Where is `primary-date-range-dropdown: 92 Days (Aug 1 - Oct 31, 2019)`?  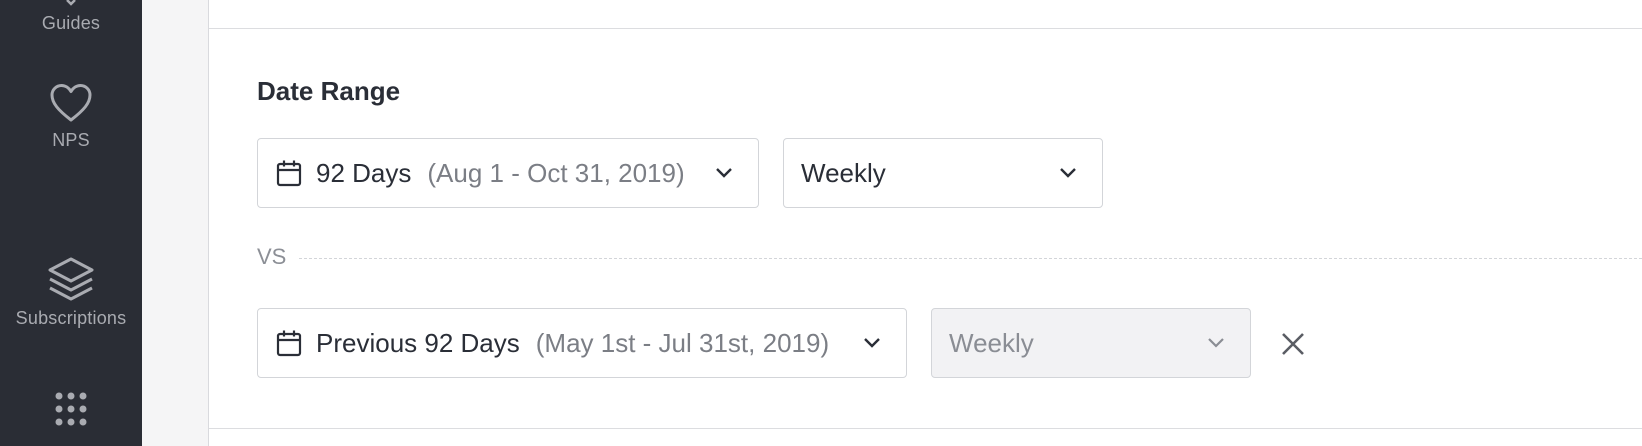 primary-date-range-dropdown: 92 Days (Aug 1 - Oct 31, 2019) is located at coordinates (508, 173).